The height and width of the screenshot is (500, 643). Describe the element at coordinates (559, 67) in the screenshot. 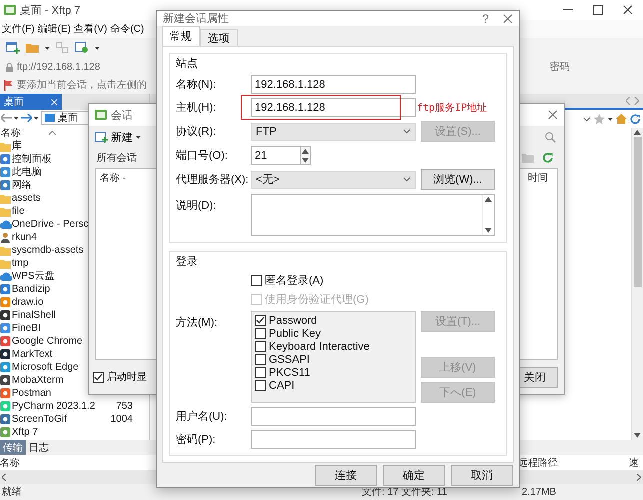

I see `column-header: 密码` at that location.